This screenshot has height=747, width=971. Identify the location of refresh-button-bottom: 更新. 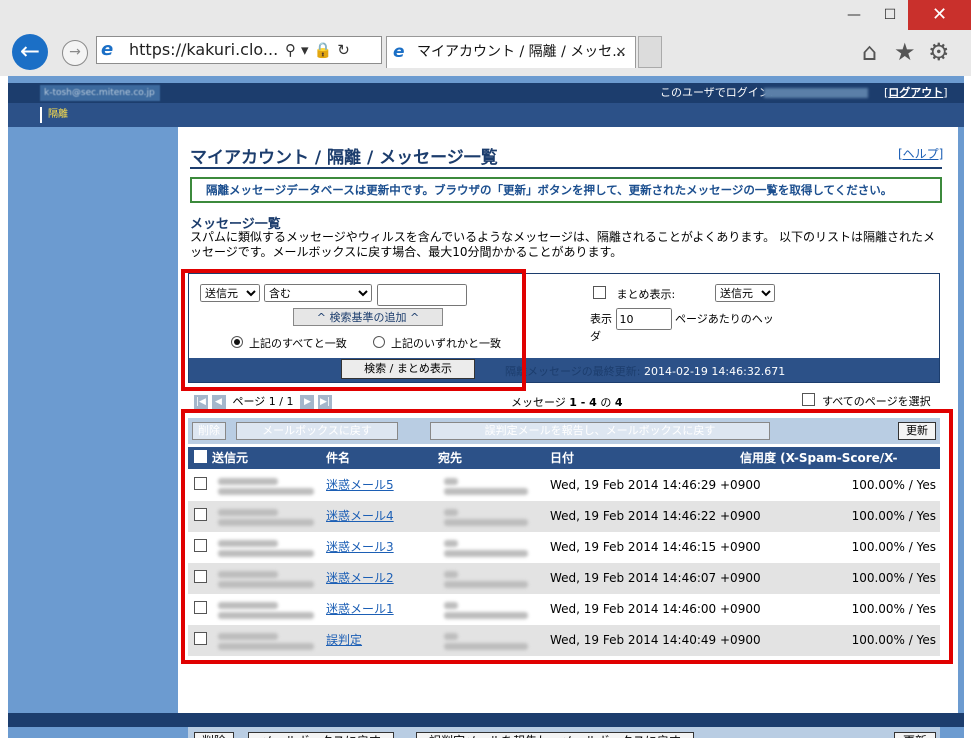
(915, 735).